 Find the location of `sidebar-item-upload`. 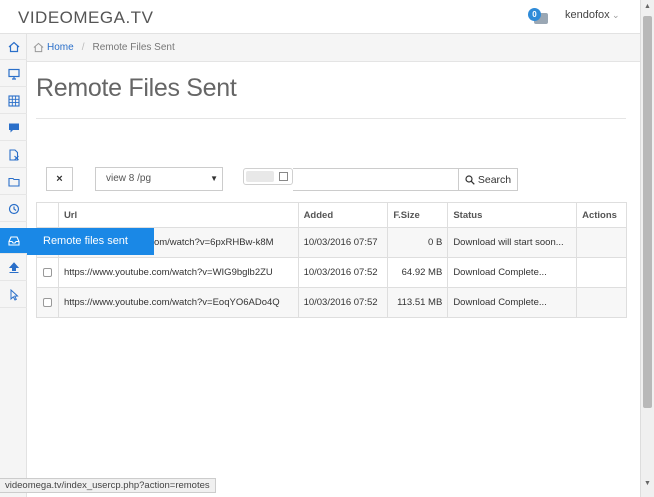

sidebar-item-upload is located at coordinates (13, 268).